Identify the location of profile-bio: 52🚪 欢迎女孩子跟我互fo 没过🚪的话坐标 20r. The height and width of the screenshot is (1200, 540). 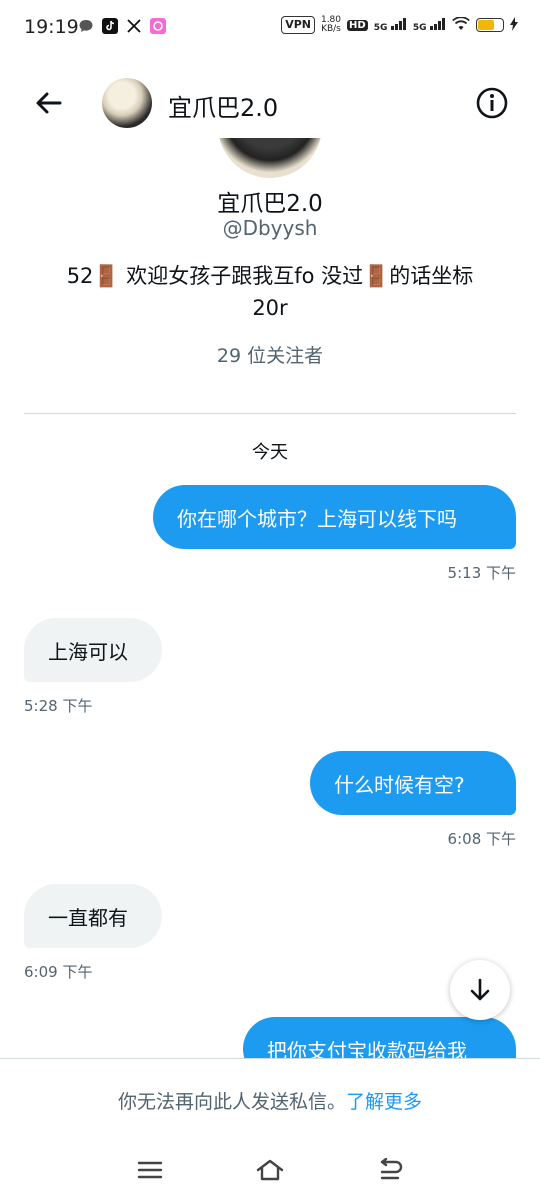
(270, 292).